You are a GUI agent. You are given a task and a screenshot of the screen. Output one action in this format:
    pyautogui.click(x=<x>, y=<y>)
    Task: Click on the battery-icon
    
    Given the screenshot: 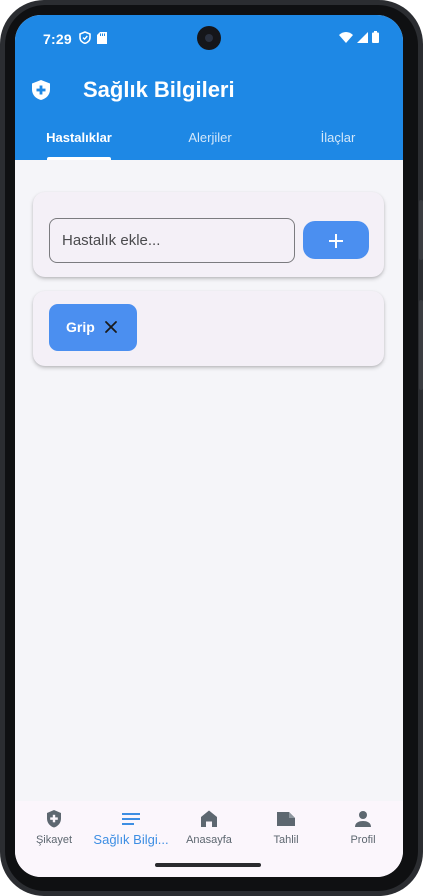 What is the action you would take?
    pyautogui.click(x=375, y=37)
    